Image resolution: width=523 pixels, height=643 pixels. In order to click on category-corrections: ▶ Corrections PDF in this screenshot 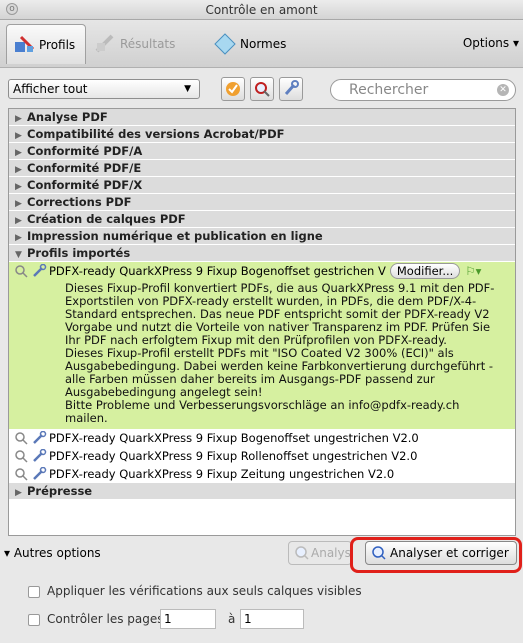, I will do `click(262, 202)`.